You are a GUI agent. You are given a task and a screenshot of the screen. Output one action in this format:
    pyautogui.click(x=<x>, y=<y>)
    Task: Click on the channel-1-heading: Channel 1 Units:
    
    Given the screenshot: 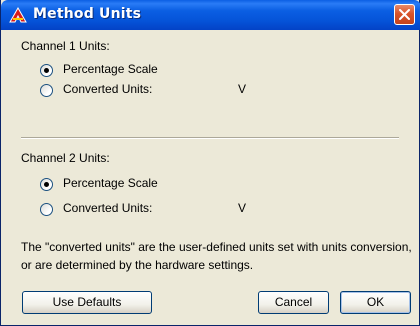 What is the action you would take?
    pyautogui.click(x=65, y=46)
    